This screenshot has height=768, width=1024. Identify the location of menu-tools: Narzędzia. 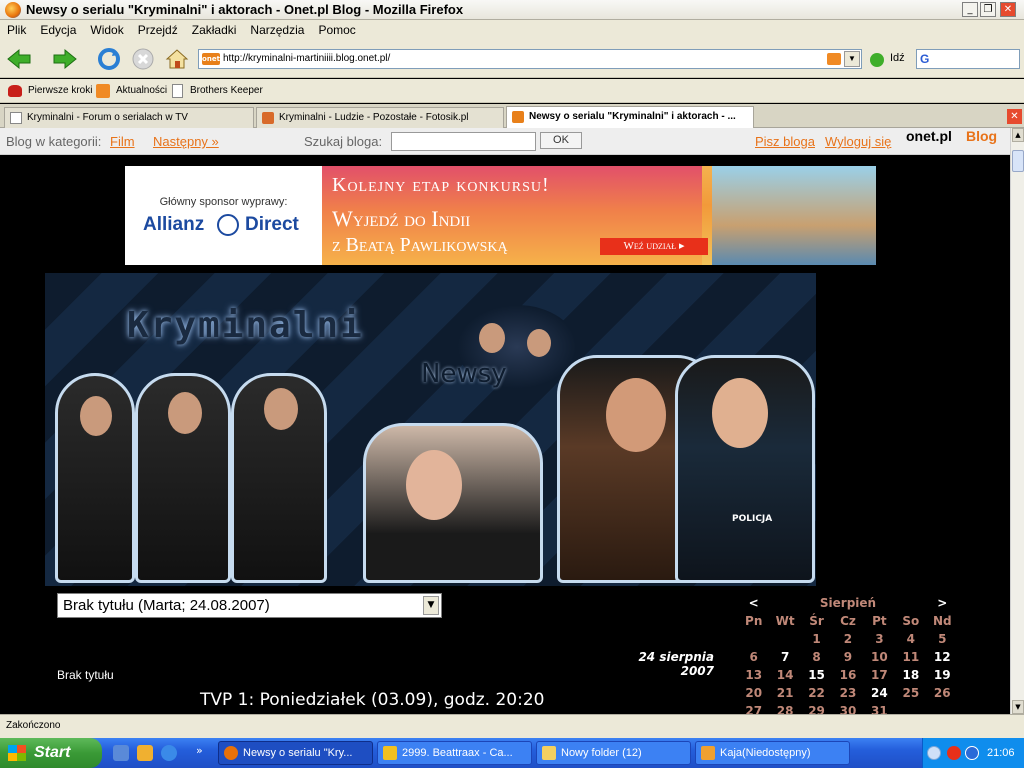
(277, 30).